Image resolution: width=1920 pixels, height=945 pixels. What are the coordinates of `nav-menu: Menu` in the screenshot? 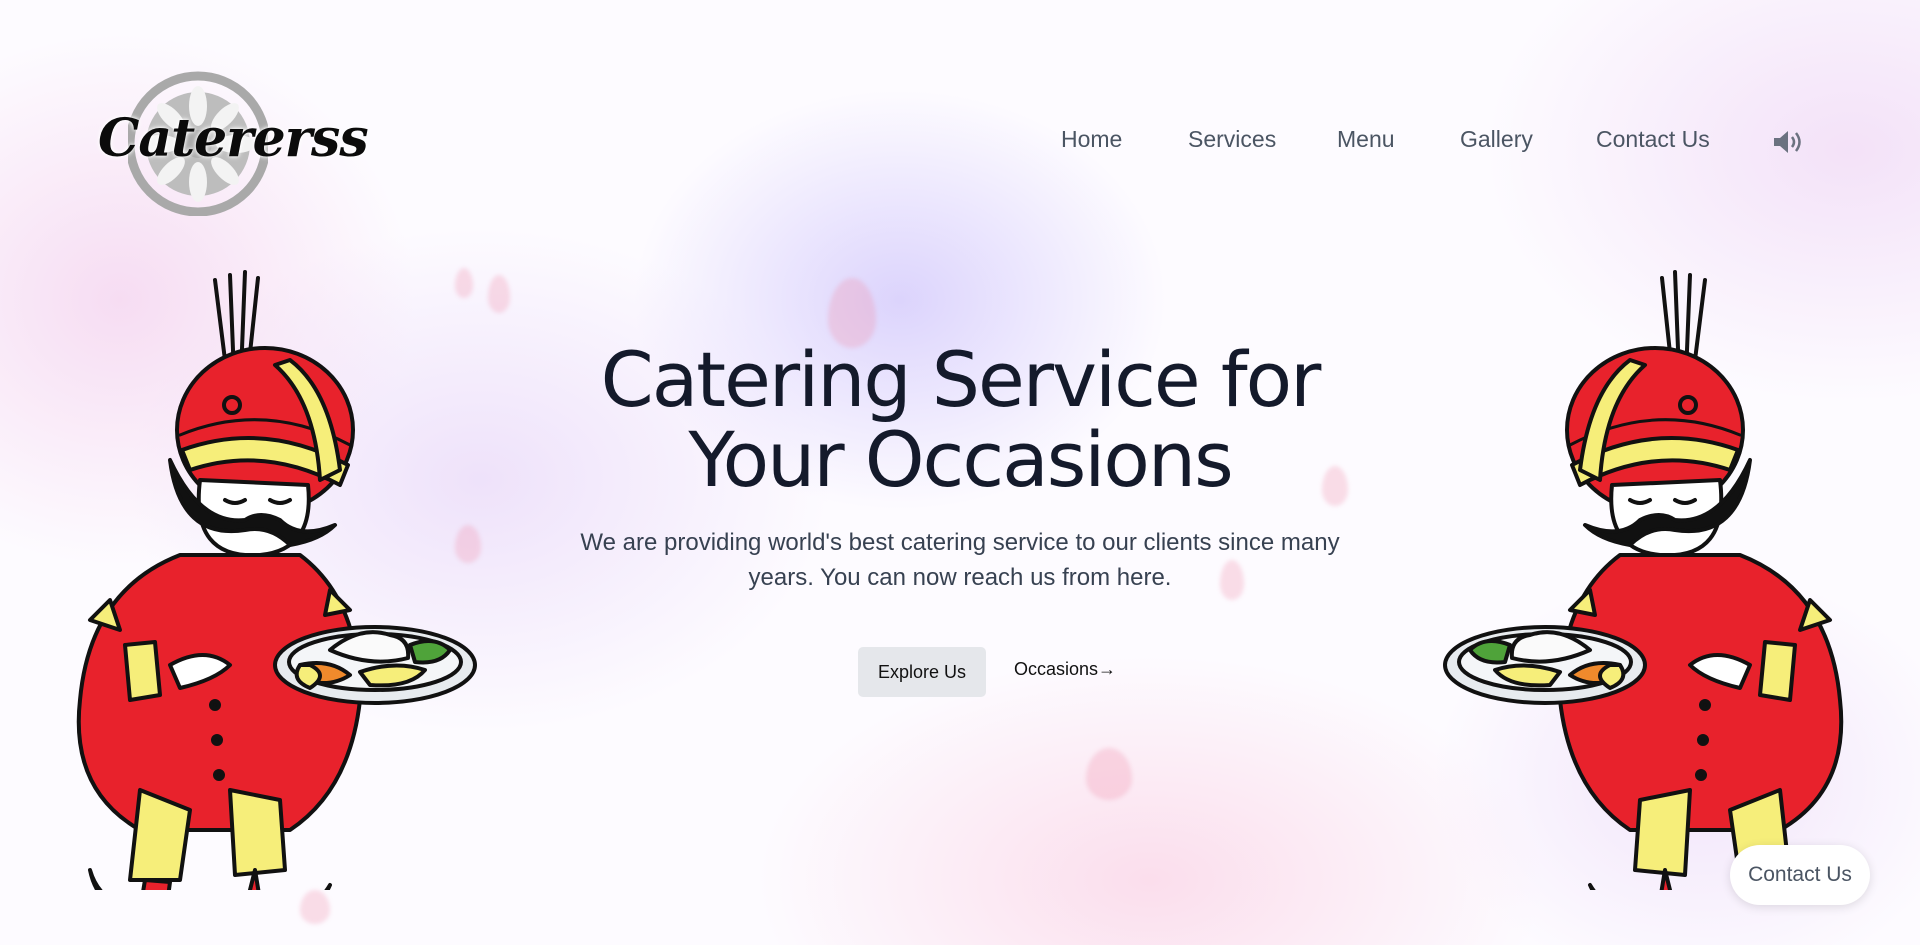 It's located at (1366, 139).